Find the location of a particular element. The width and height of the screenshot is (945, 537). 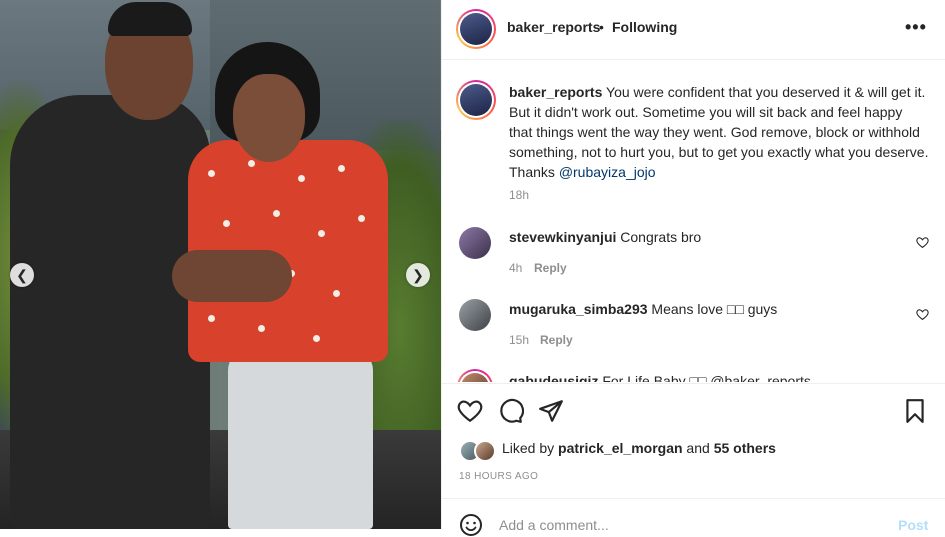

likes-others-link: 55 others is located at coordinates (745, 448).